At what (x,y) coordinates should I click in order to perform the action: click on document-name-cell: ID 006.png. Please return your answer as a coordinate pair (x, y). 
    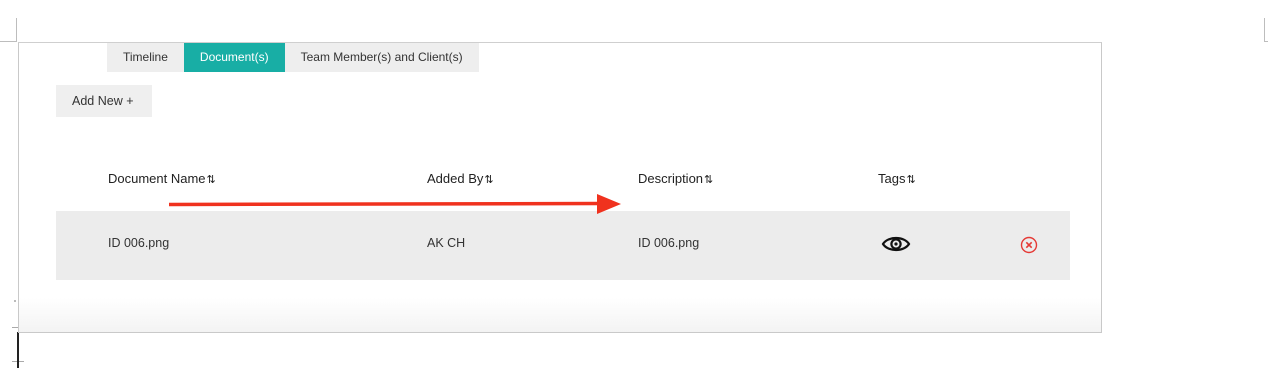
    Looking at the image, I should click on (138, 243).